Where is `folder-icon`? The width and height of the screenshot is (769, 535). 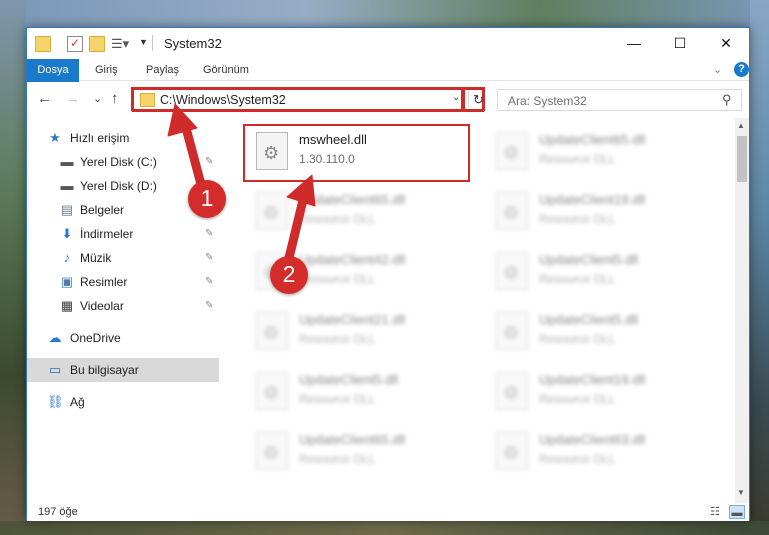 folder-icon is located at coordinates (43, 44).